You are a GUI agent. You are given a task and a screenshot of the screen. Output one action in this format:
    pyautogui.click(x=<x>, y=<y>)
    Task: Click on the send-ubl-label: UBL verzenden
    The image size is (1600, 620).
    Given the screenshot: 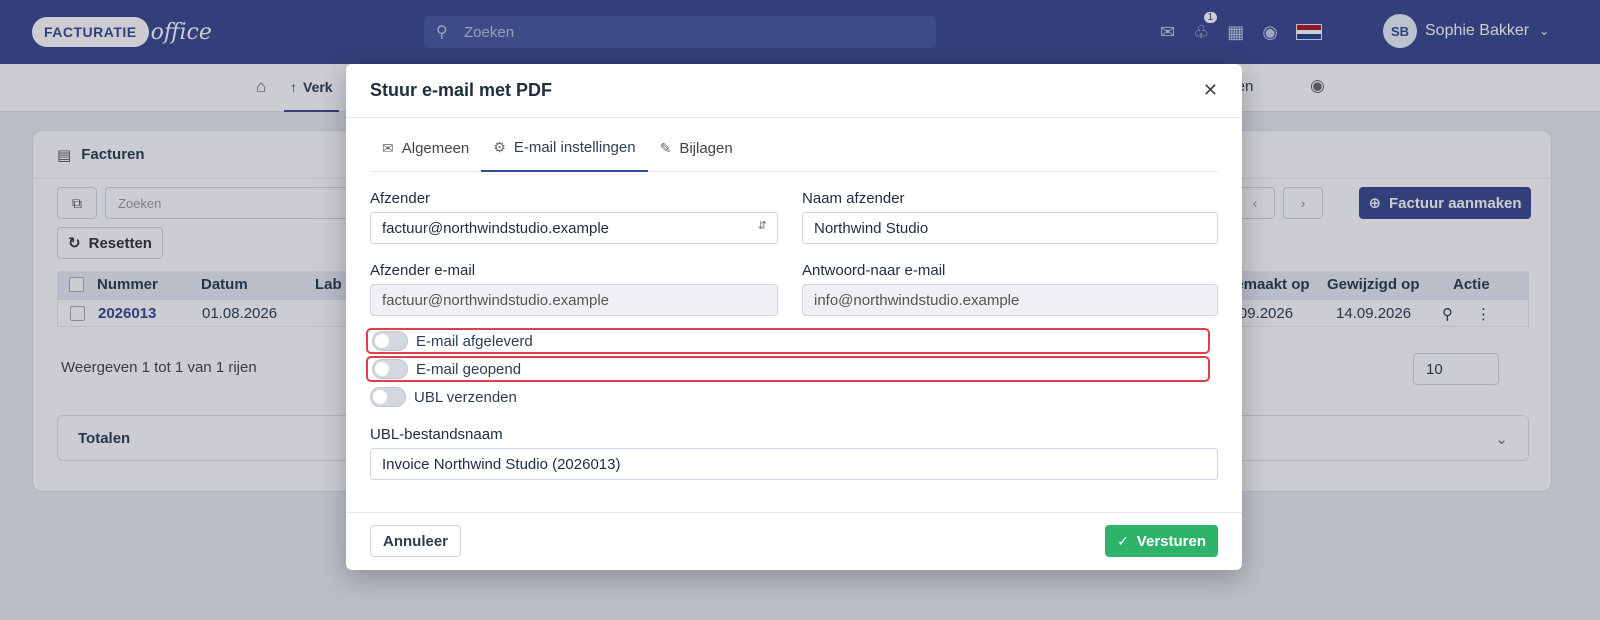 What is the action you would take?
    pyautogui.click(x=465, y=397)
    